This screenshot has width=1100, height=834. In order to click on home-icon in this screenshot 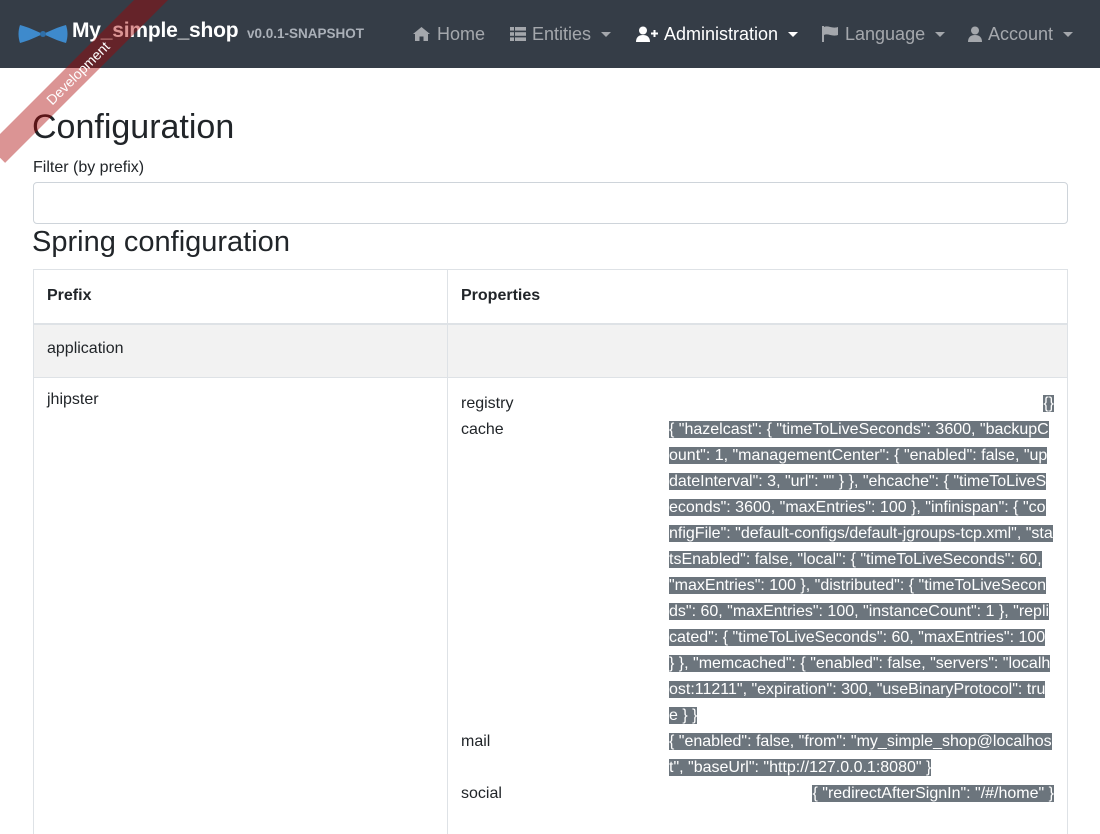, I will do `click(421, 34)`.